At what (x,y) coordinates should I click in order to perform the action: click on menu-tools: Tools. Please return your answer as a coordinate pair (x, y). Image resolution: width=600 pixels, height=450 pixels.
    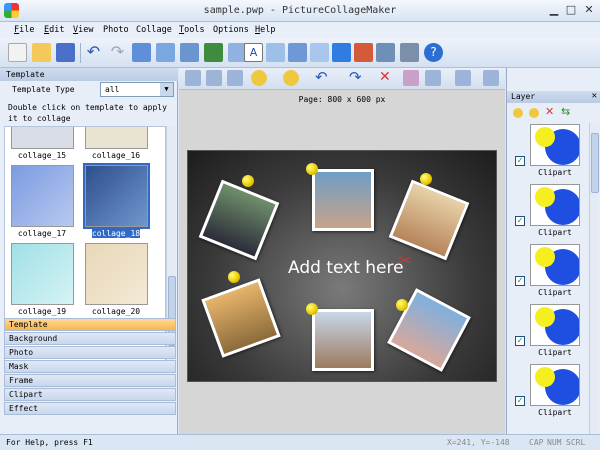
    Looking at the image, I should click on (192, 30).